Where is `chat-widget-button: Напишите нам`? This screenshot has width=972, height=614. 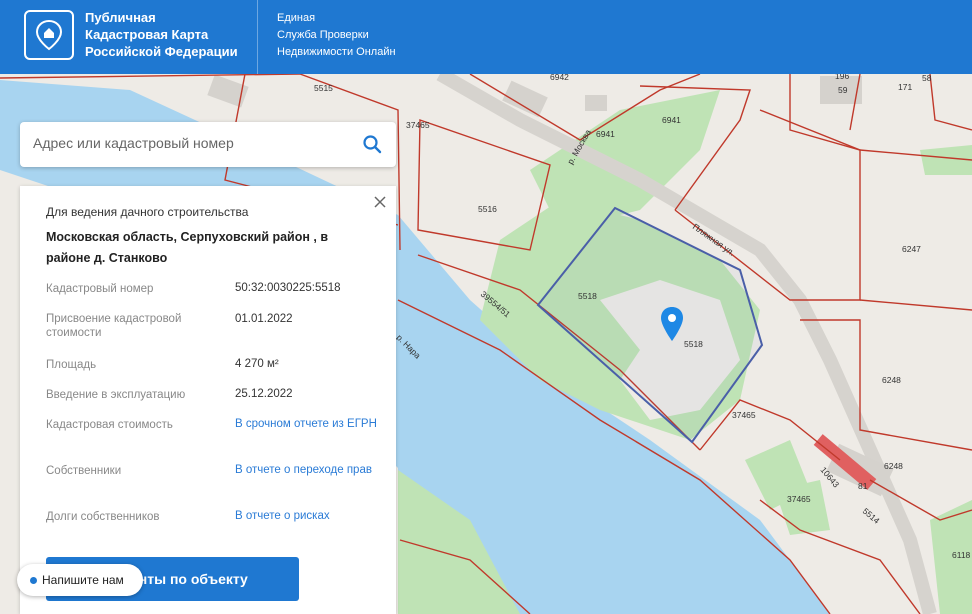 chat-widget-button: Напишите нам is located at coordinates (80, 580).